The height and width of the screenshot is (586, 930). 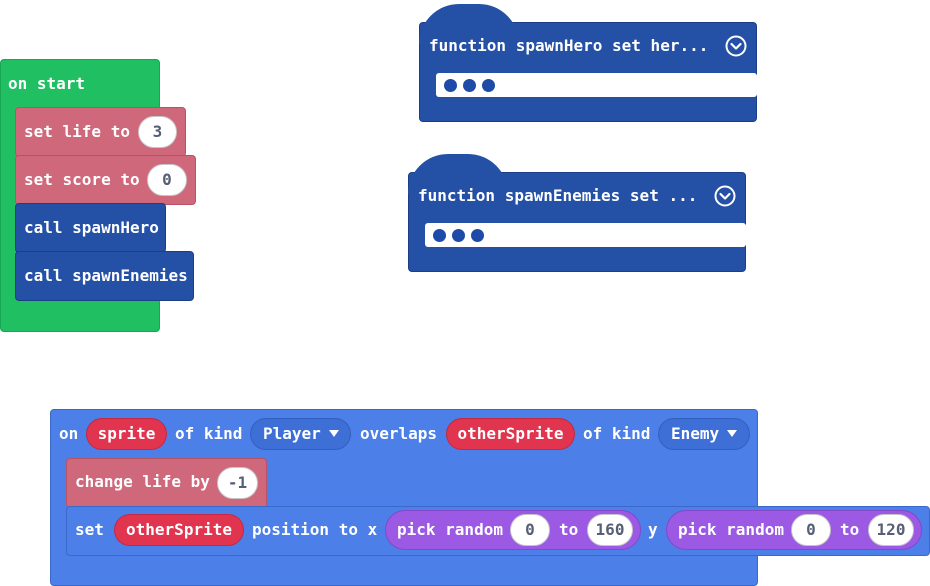 What do you see at coordinates (292, 433) in the screenshot?
I see `kind-player-label: Player` at bounding box center [292, 433].